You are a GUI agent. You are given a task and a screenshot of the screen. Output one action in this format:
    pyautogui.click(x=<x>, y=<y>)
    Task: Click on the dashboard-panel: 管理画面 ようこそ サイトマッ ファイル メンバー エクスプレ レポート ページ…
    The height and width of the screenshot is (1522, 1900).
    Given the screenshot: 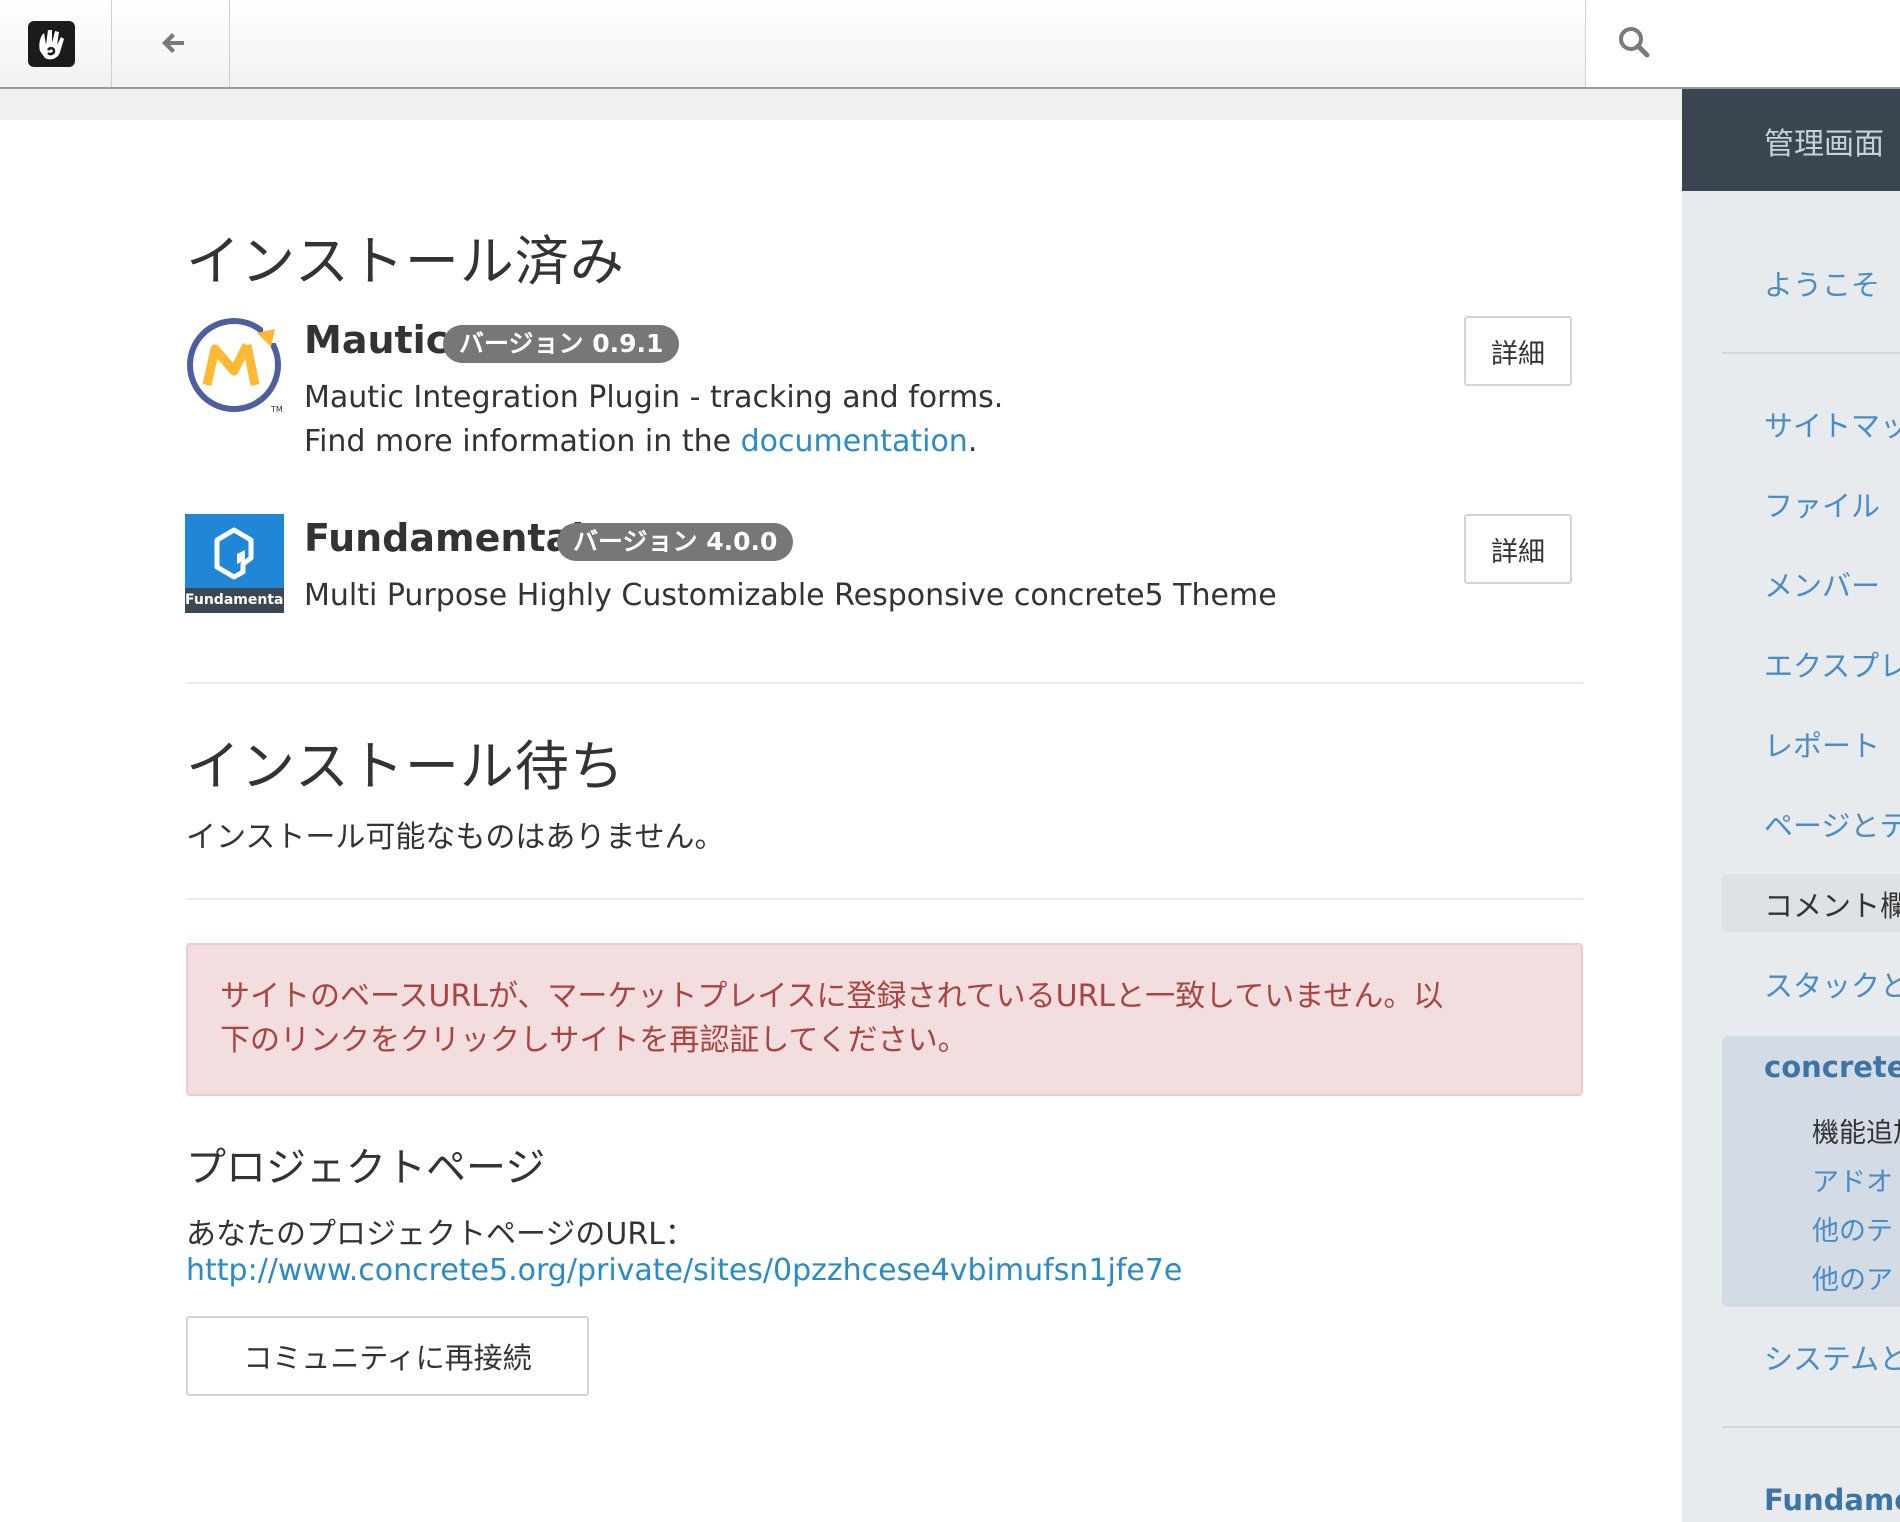 What is the action you would take?
    pyautogui.click(x=1791, y=805)
    